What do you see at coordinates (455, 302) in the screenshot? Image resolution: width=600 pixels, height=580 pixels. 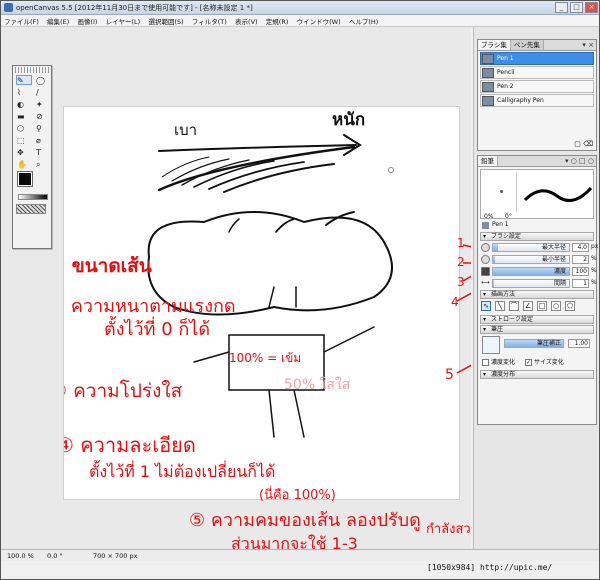 I see `side-number-4: 4` at bounding box center [455, 302].